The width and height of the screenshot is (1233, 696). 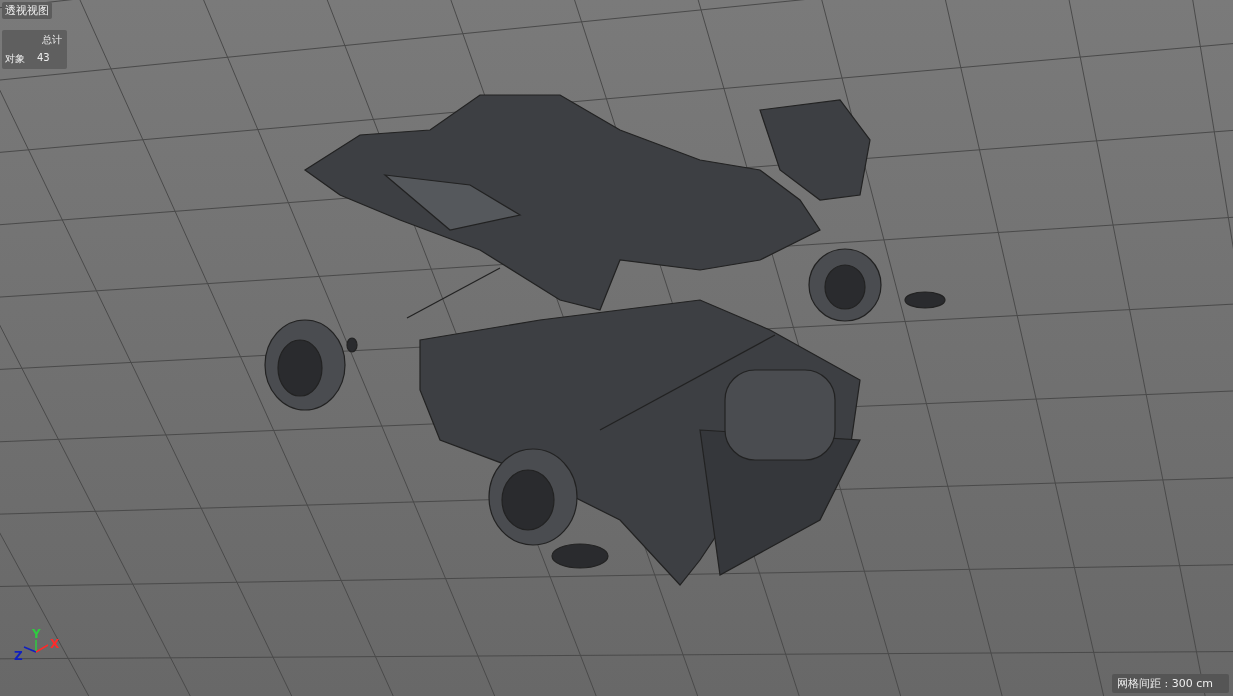 I want to click on viewport-title: 透视视图, so click(x=27, y=10).